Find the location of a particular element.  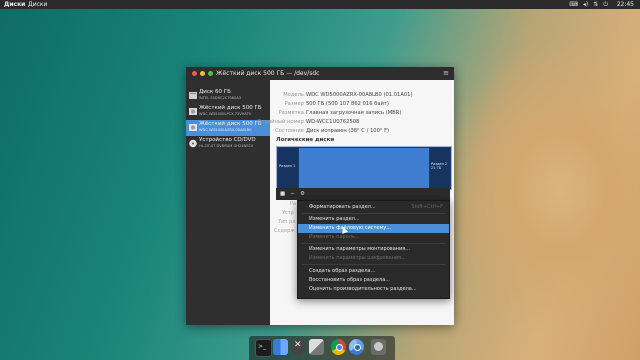

partition-1: Раздел 1 is located at coordinates (288, 168).